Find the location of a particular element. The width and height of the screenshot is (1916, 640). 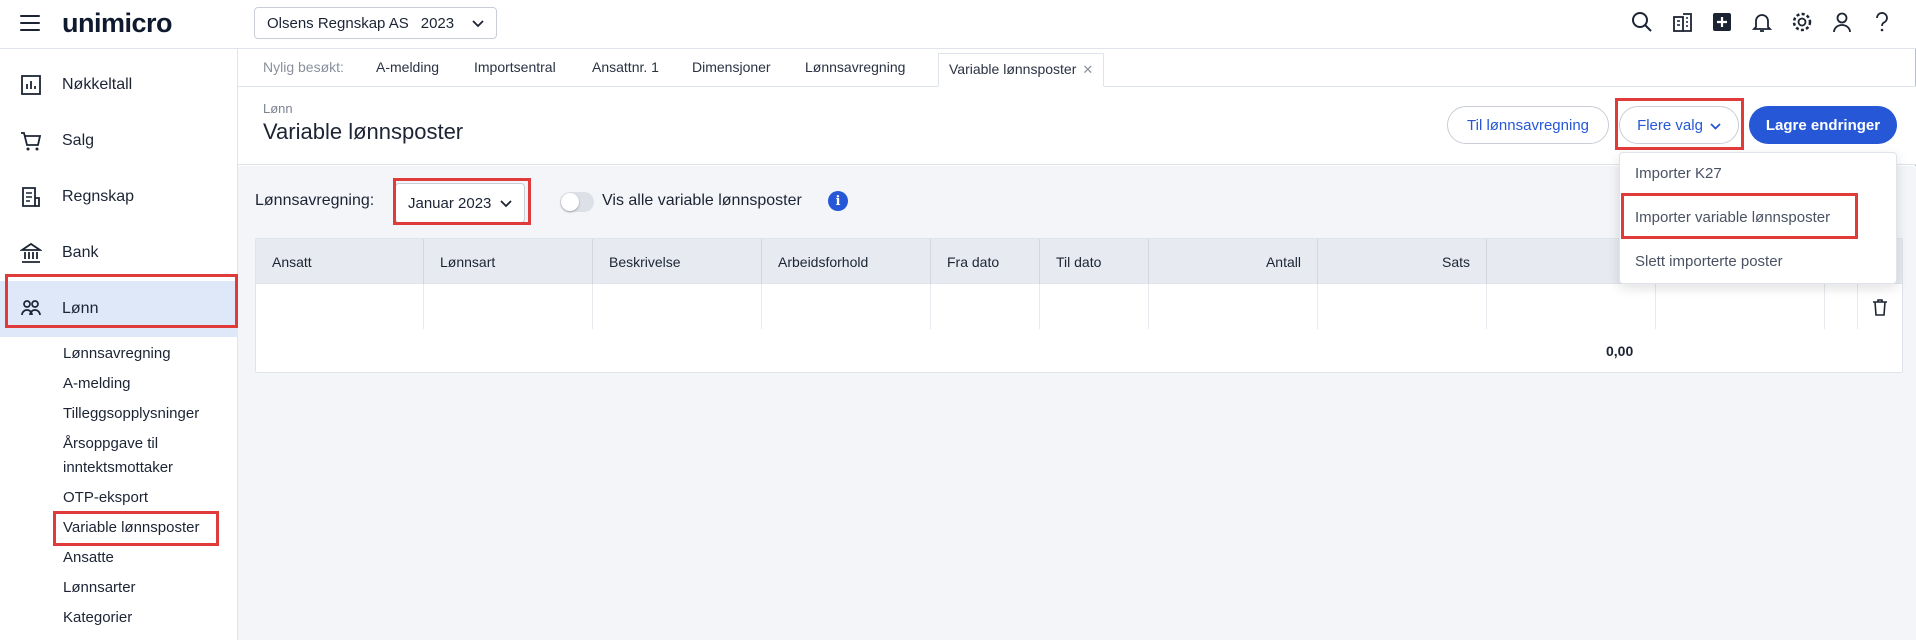

tab-variable-lonnsposter: Variable lønnsposter ✕ is located at coordinates (1021, 70).